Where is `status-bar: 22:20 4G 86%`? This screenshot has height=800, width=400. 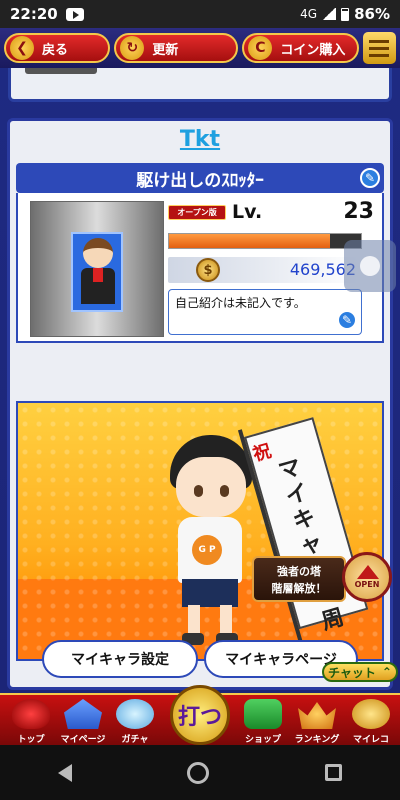
status-bar: 22:20 4G 86% is located at coordinates (200, 14).